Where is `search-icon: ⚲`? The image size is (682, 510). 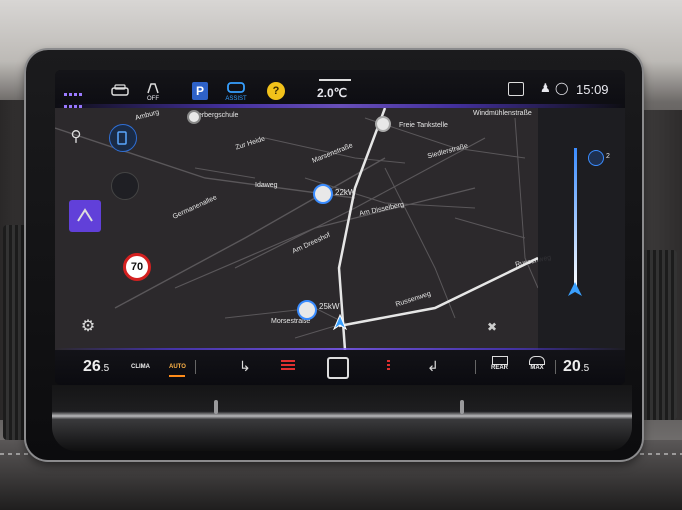 search-icon: ⚲ is located at coordinates (76, 137).